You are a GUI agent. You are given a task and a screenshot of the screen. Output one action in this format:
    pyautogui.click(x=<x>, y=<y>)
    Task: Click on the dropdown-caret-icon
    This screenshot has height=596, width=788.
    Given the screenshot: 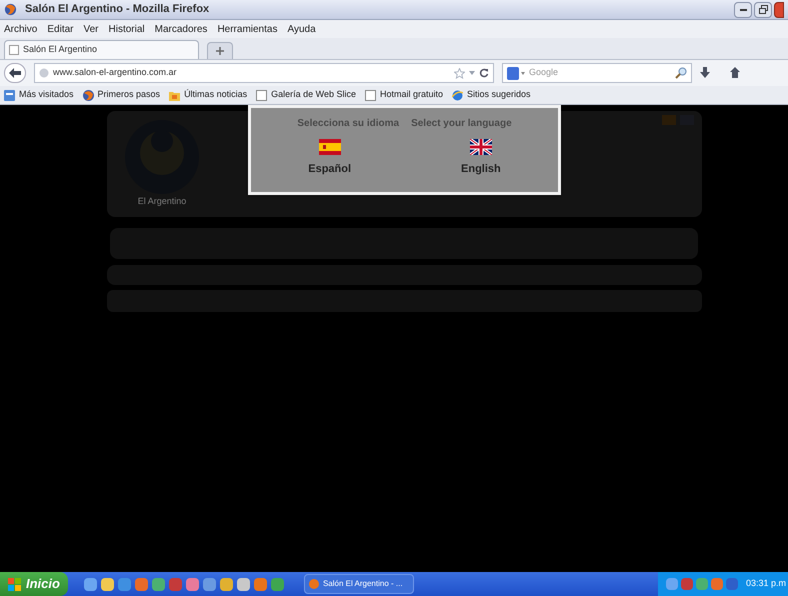 What is the action you would take?
    pyautogui.click(x=472, y=73)
    